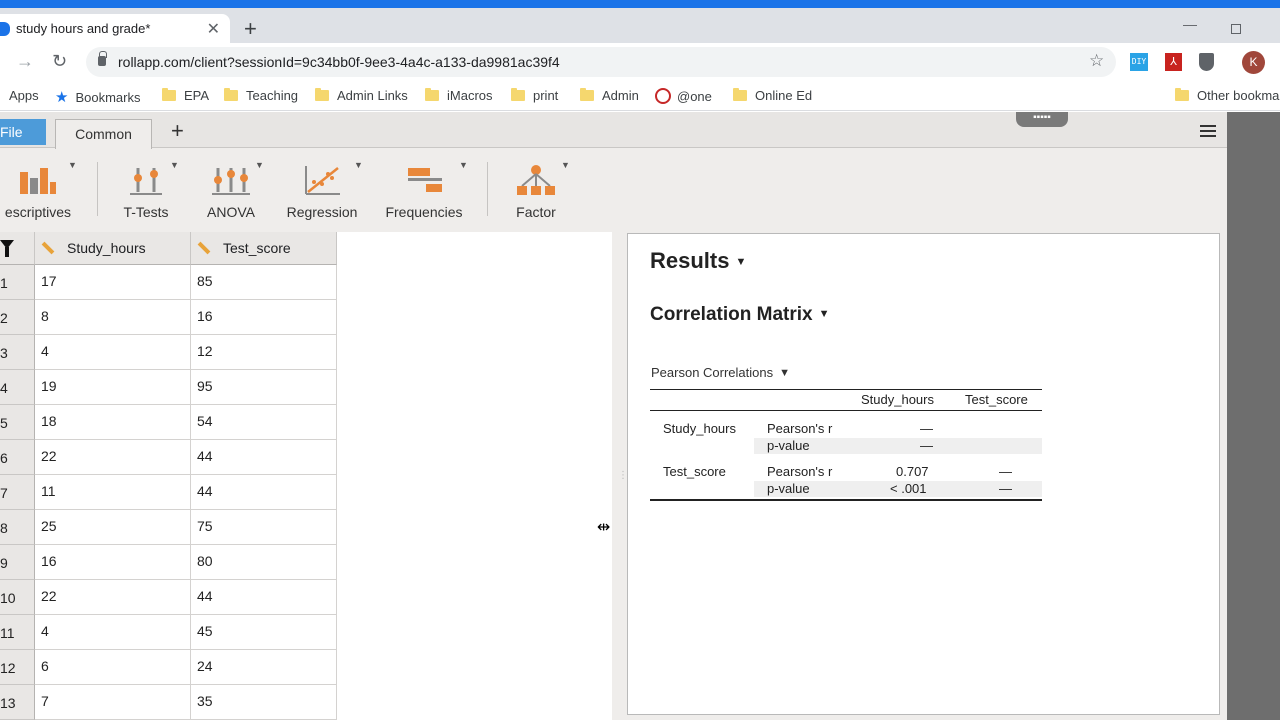  What do you see at coordinates (48, 248) in the screenshot?
I see `ruler-icon` at bounding box center [48, 248].